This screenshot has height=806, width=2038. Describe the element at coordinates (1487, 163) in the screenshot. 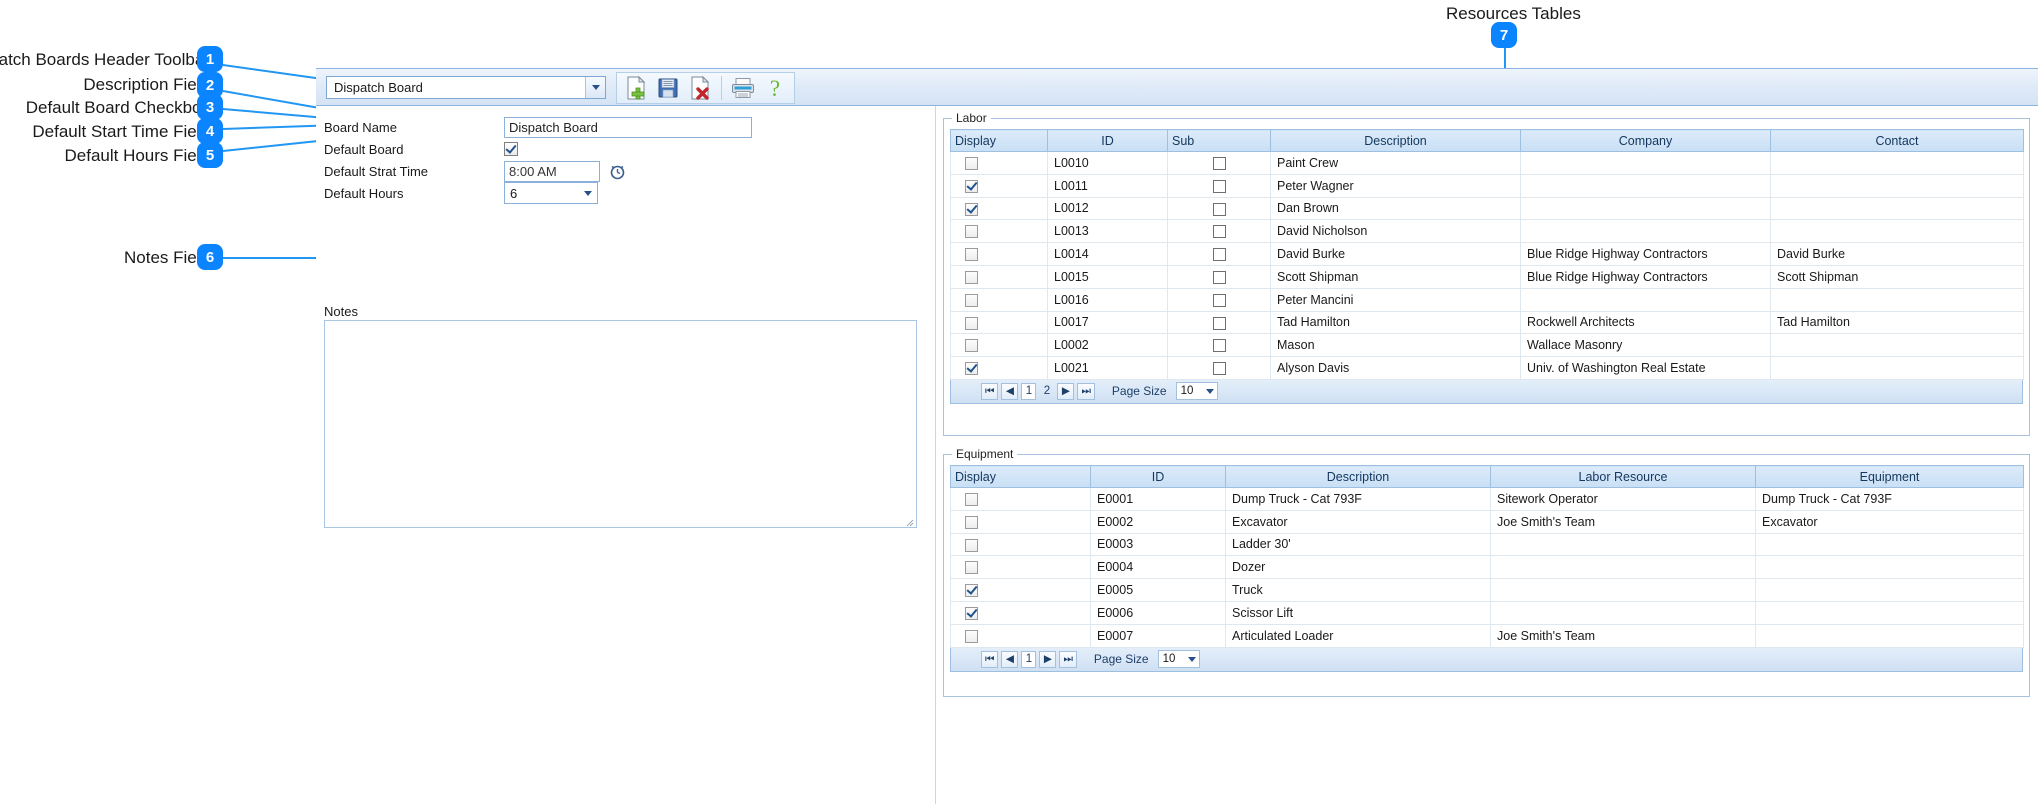

I see `table-row: L0010 Paint Crew` at that location.